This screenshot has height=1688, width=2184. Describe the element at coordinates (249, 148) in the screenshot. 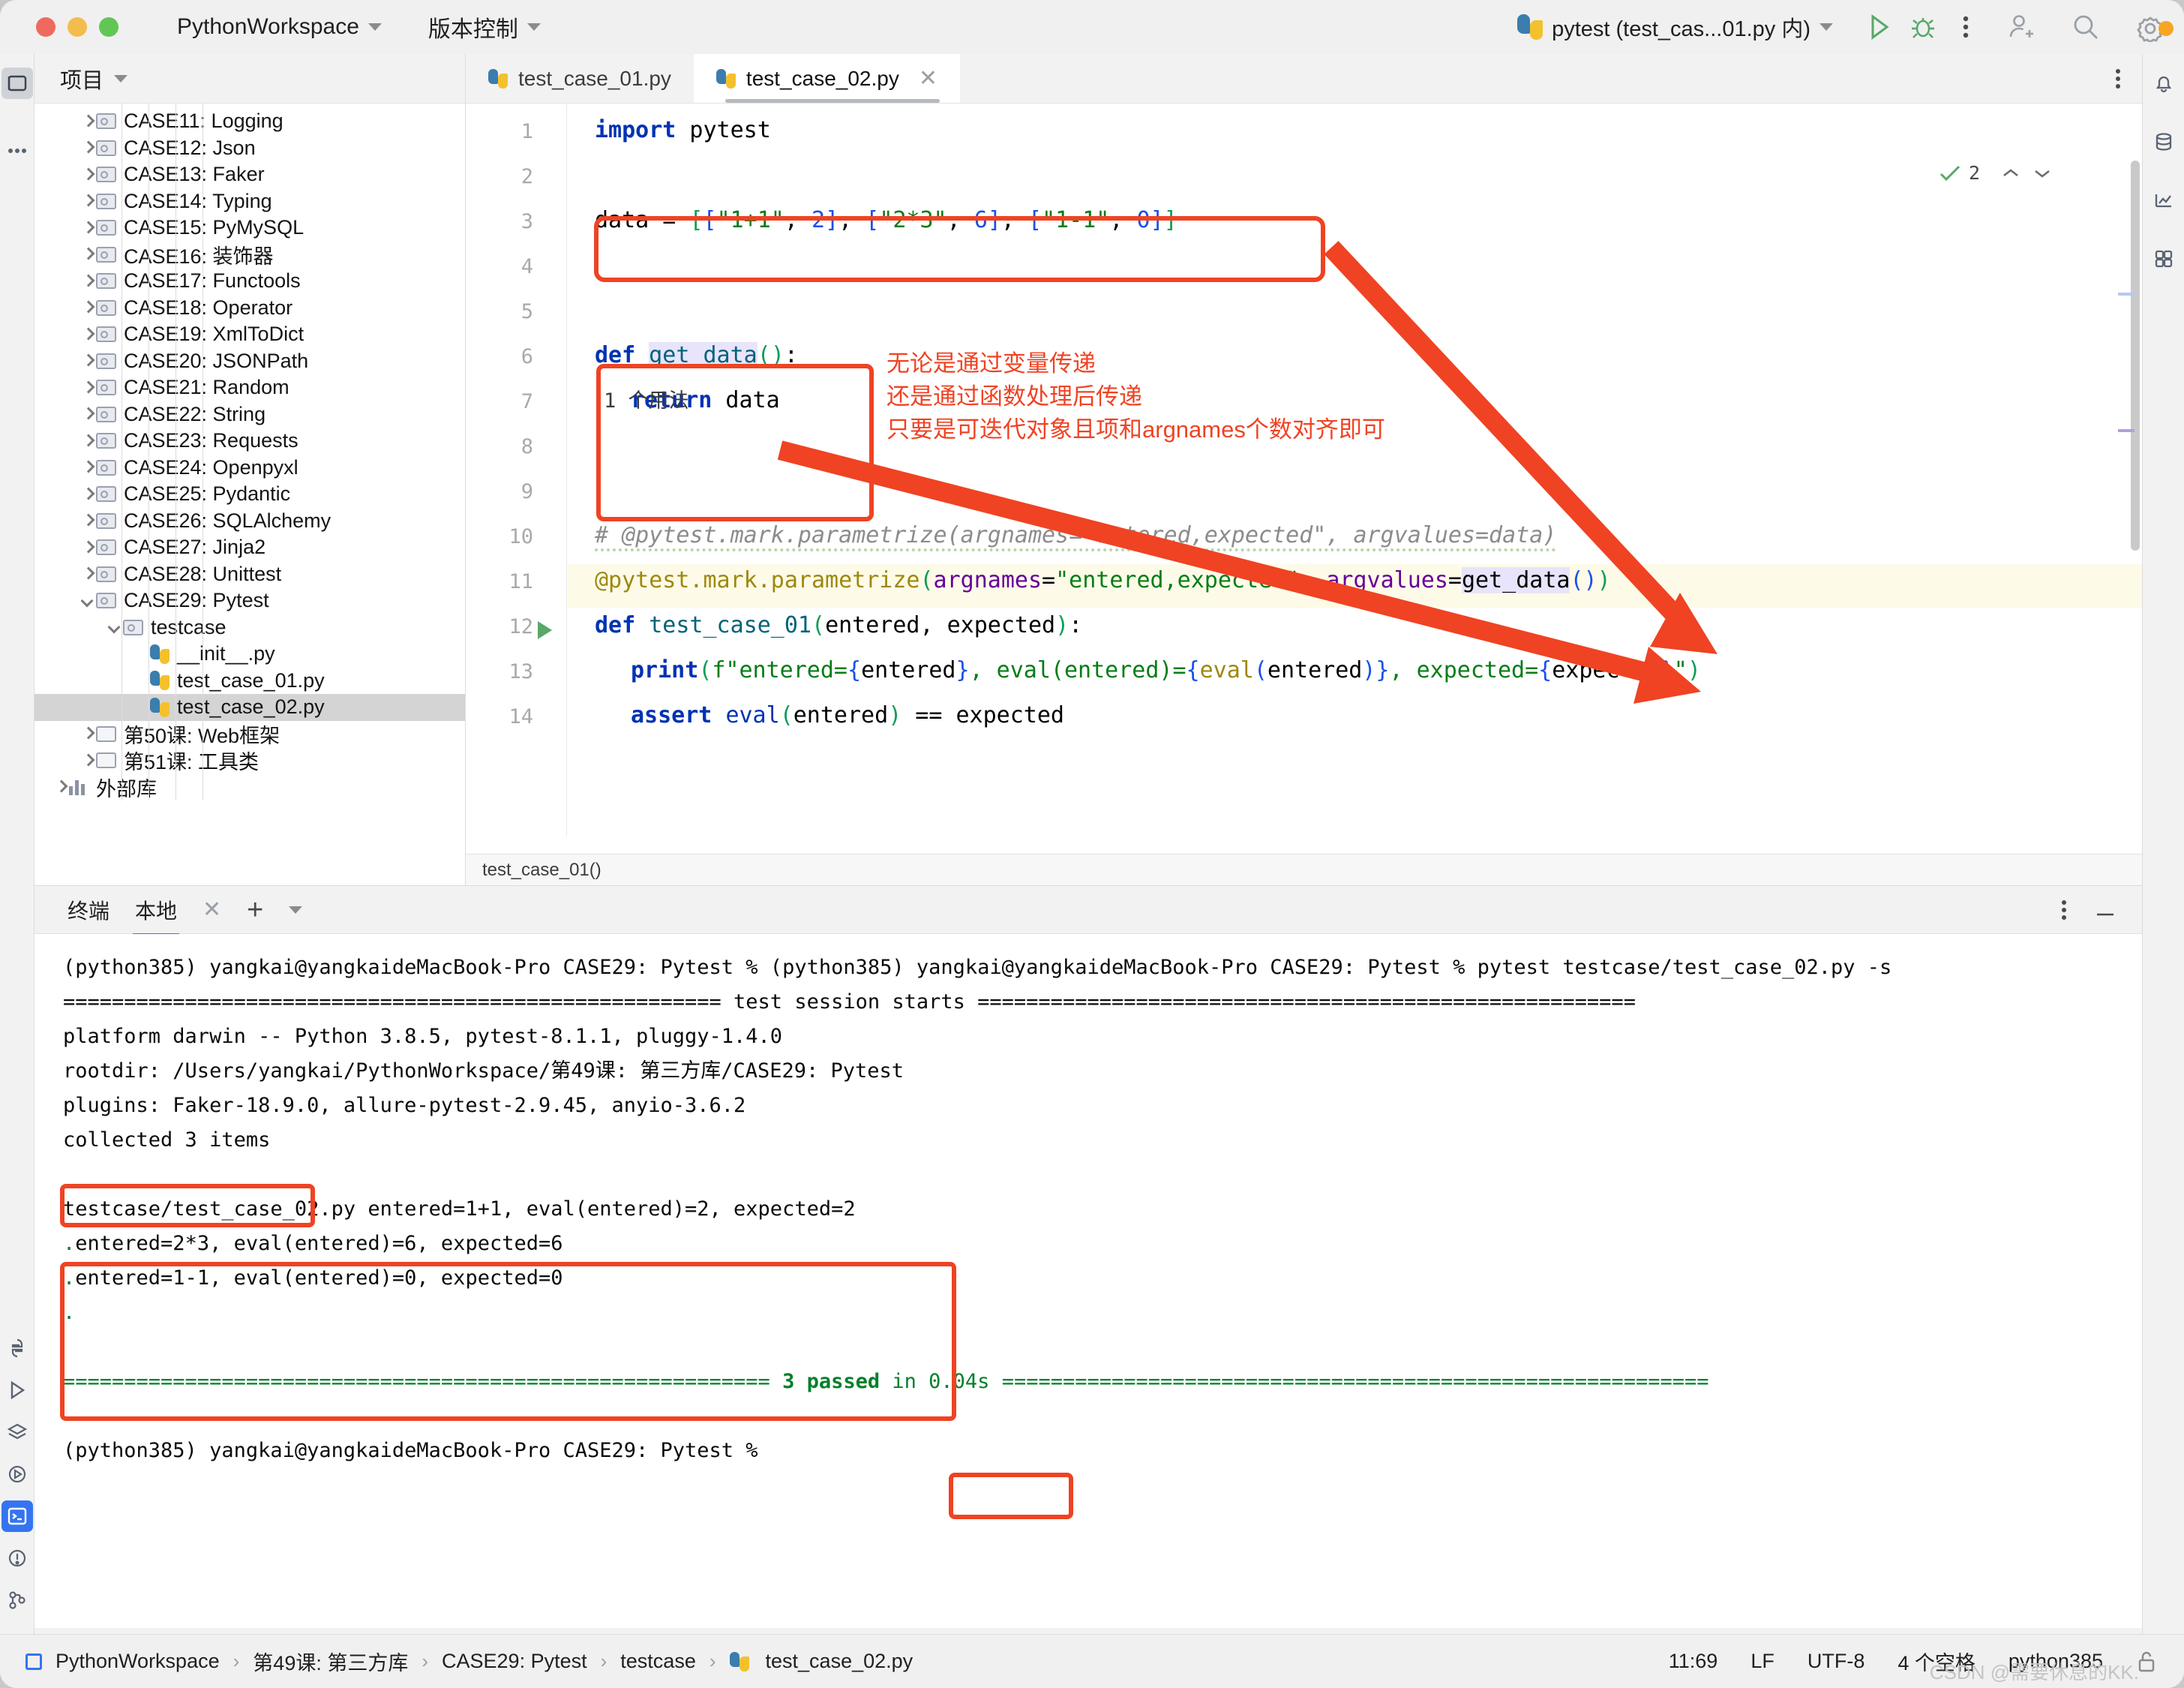

I see `tree-item: CASE12: Json` at that location.